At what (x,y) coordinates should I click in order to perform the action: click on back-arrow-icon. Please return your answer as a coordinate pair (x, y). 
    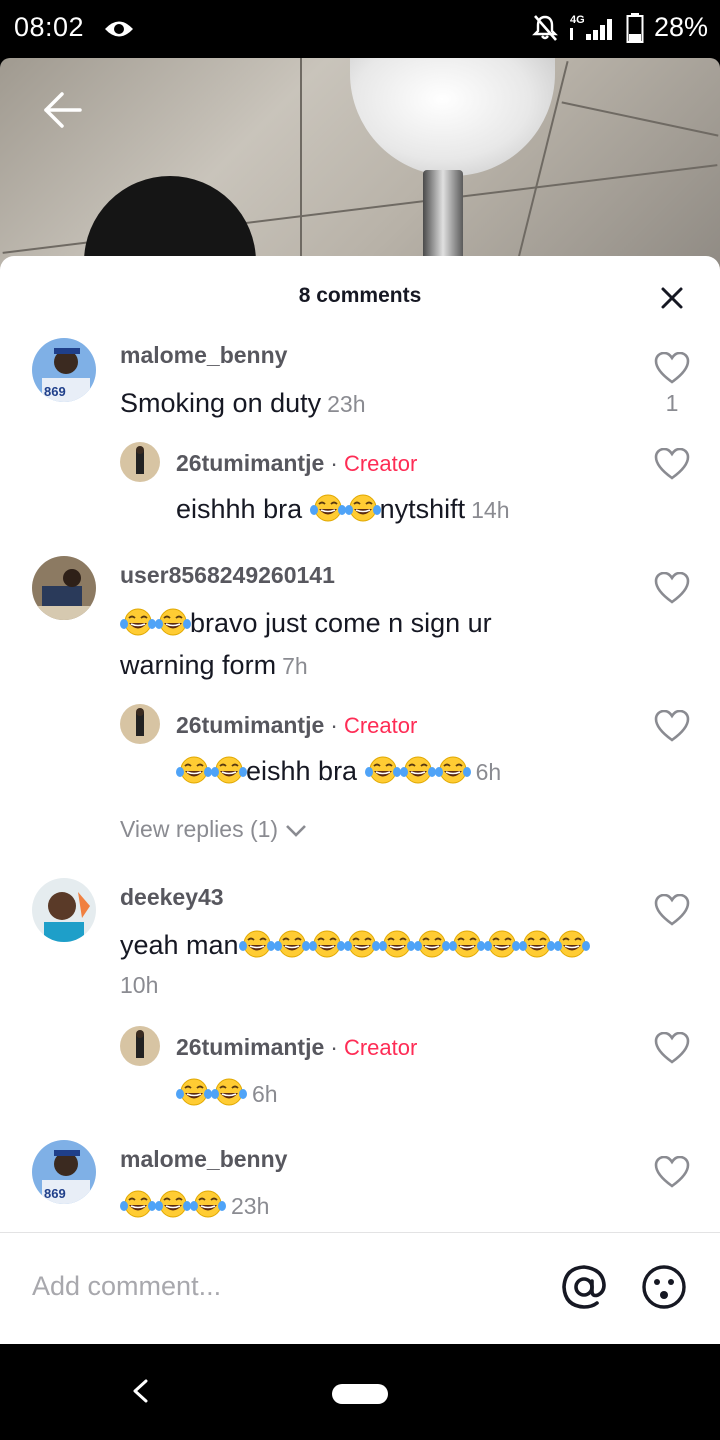
    Looking at the image, I should click on (62, 110).